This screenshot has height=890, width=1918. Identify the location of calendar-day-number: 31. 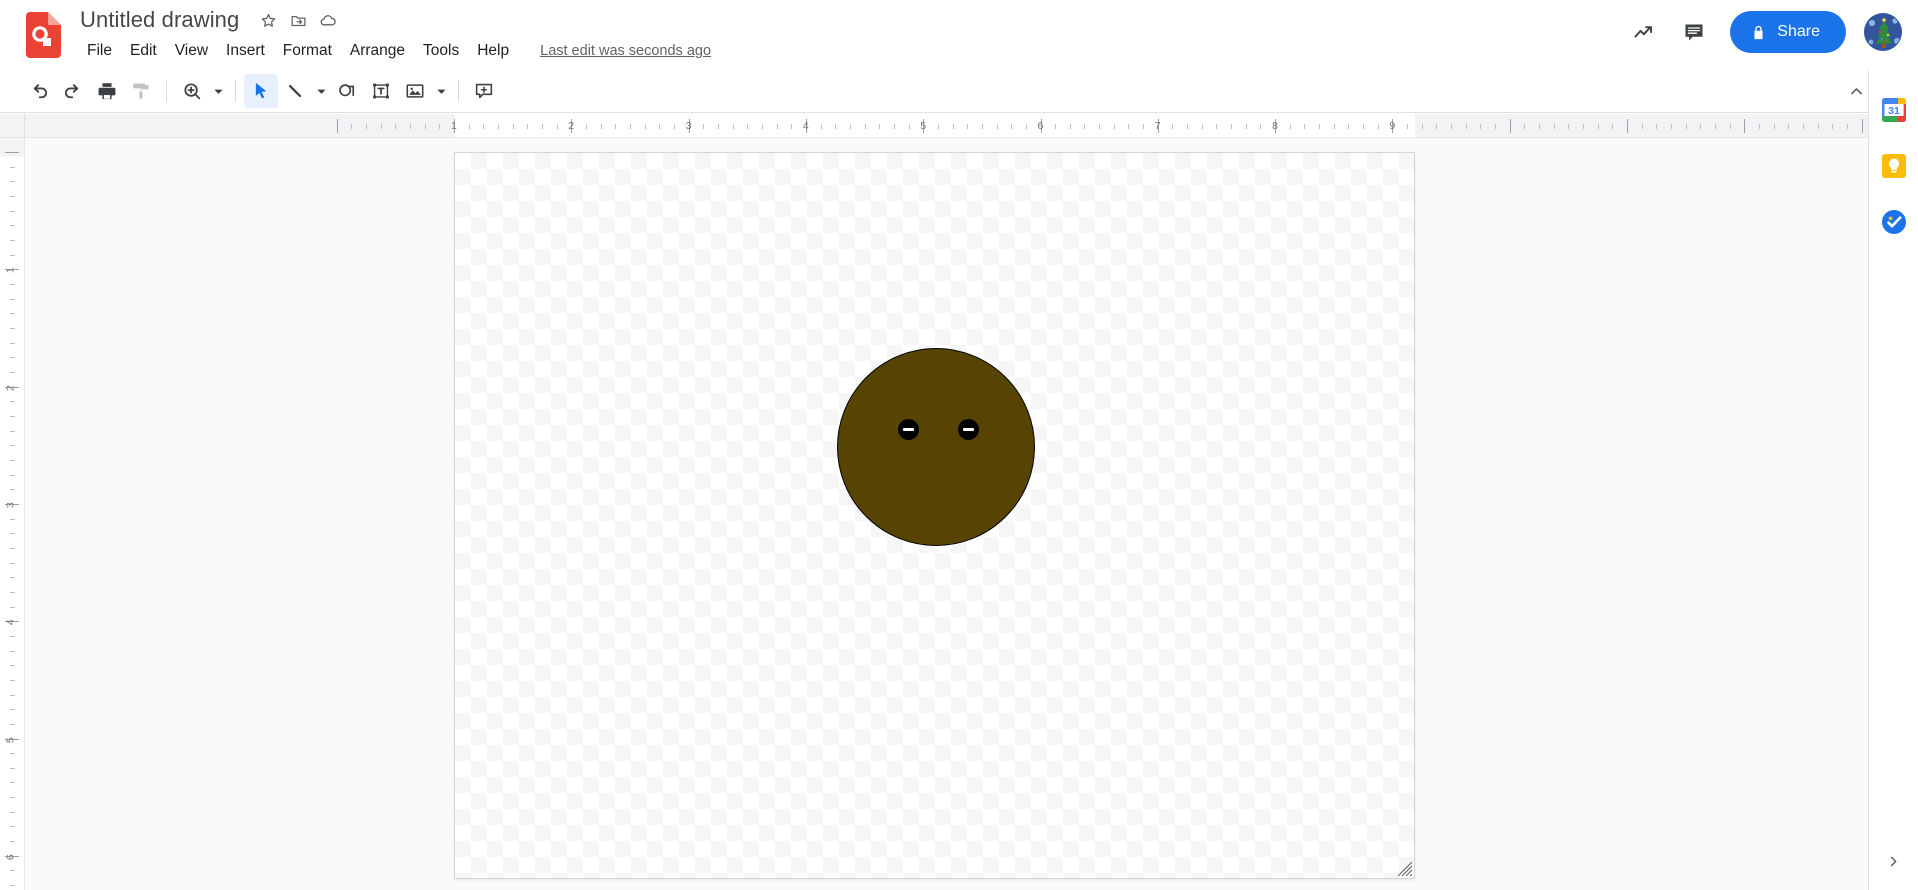
(1894, 111).